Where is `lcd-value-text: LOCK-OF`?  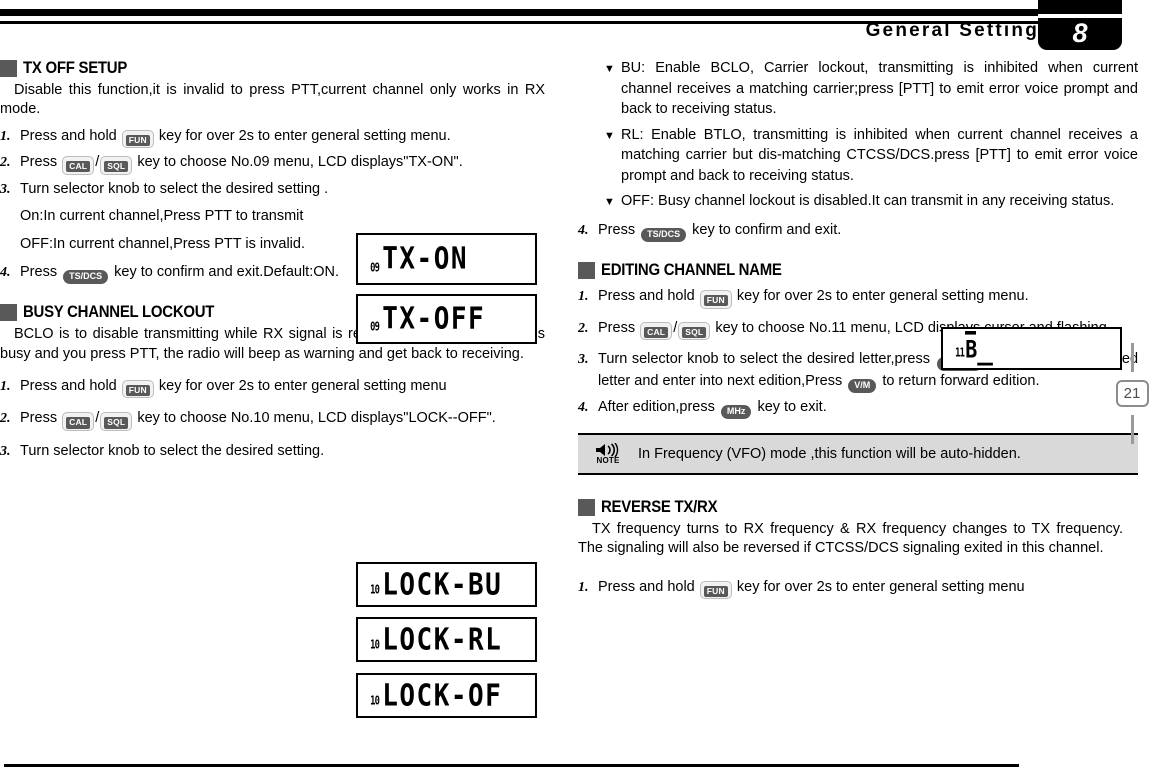
lcd-value-text: LOCK-OF is located at coordinates (442, 695).